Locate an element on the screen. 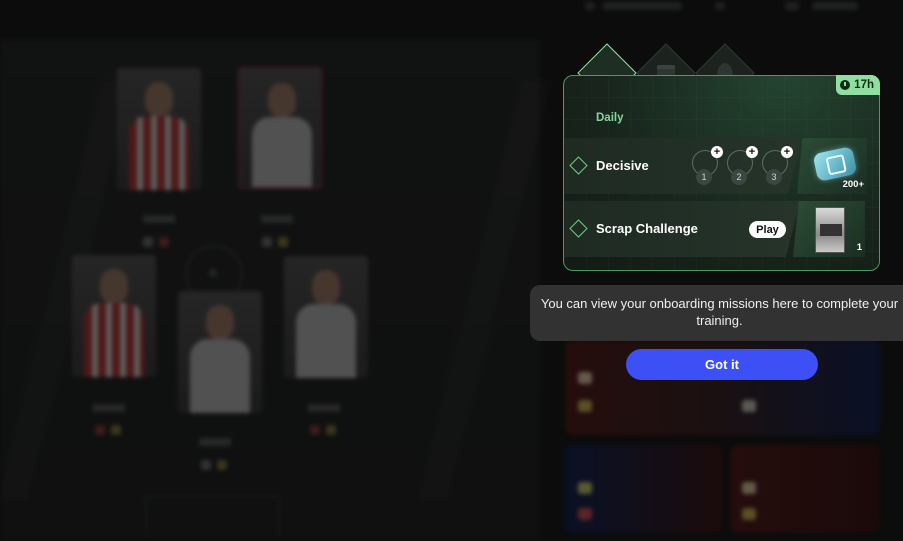 This screenshot has height=541, width=903. timer-text: 17h is located at coordinates (864, 85).